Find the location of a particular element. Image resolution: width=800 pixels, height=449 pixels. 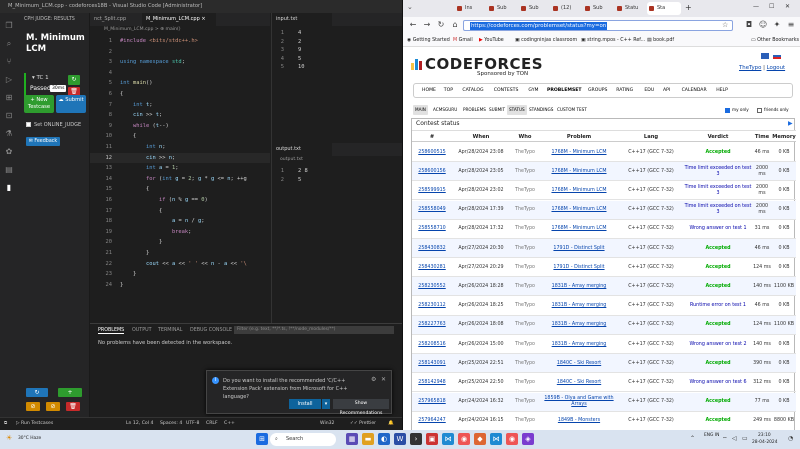

cell-id: 258142948 is located at coordinates (432, 382).